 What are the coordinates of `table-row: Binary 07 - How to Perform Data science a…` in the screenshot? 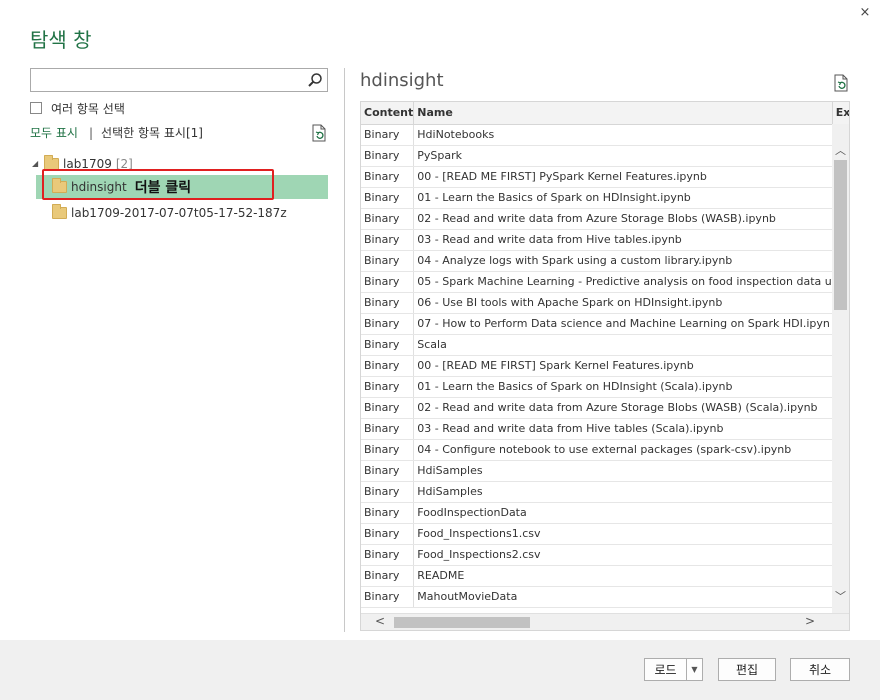 It's located at (605, 324).